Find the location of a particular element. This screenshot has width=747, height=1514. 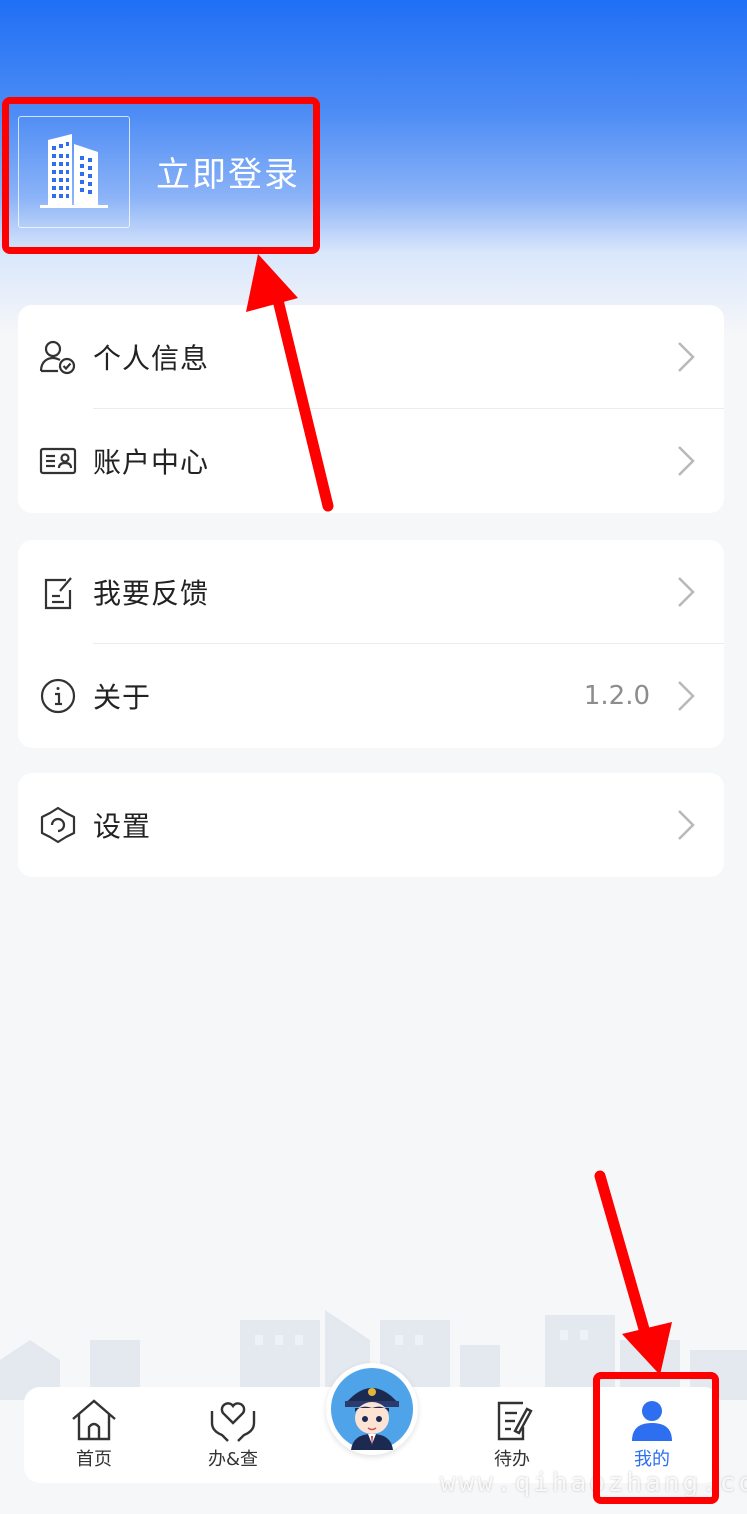

tab-handle-query: 办&查 is located at coordinates (233, 1435).